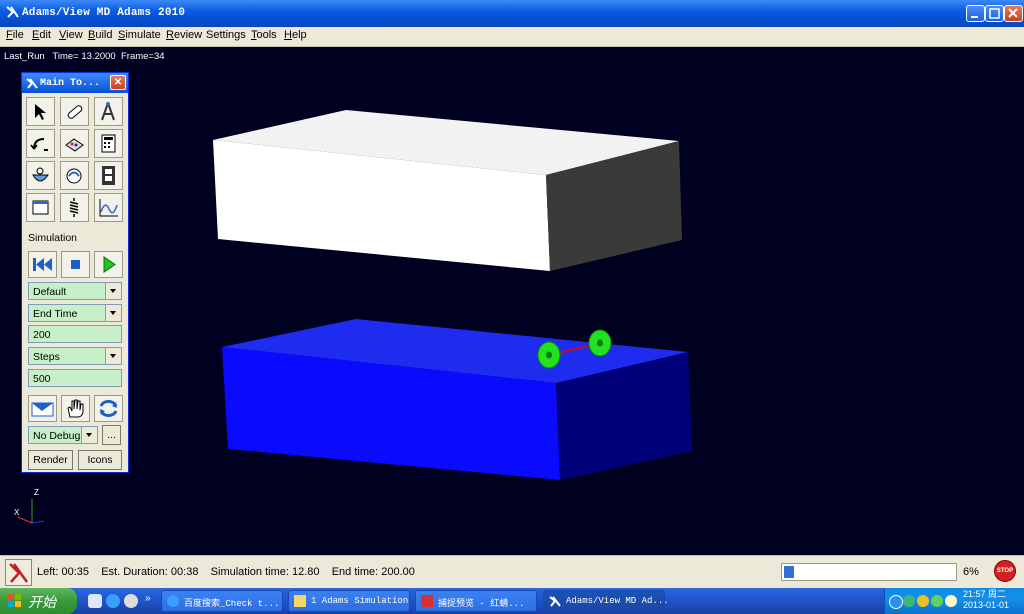  I want to click on window-title-bar: Adams/View MD Adams 2010, so click(512, 13).